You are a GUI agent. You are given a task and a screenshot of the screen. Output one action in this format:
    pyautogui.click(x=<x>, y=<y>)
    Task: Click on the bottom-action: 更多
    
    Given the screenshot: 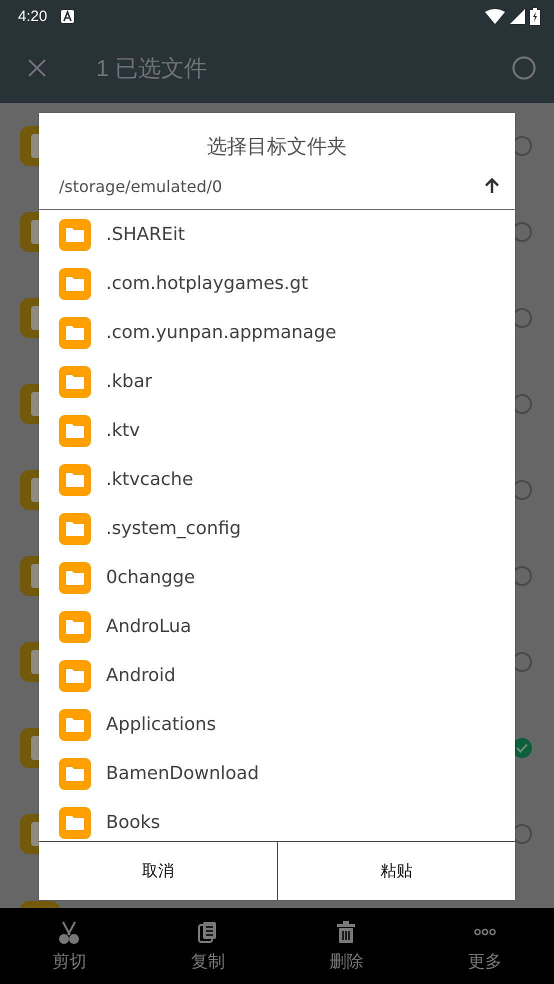 What is the action you would take?
    pyautogui.click(x=485, y=946)
    